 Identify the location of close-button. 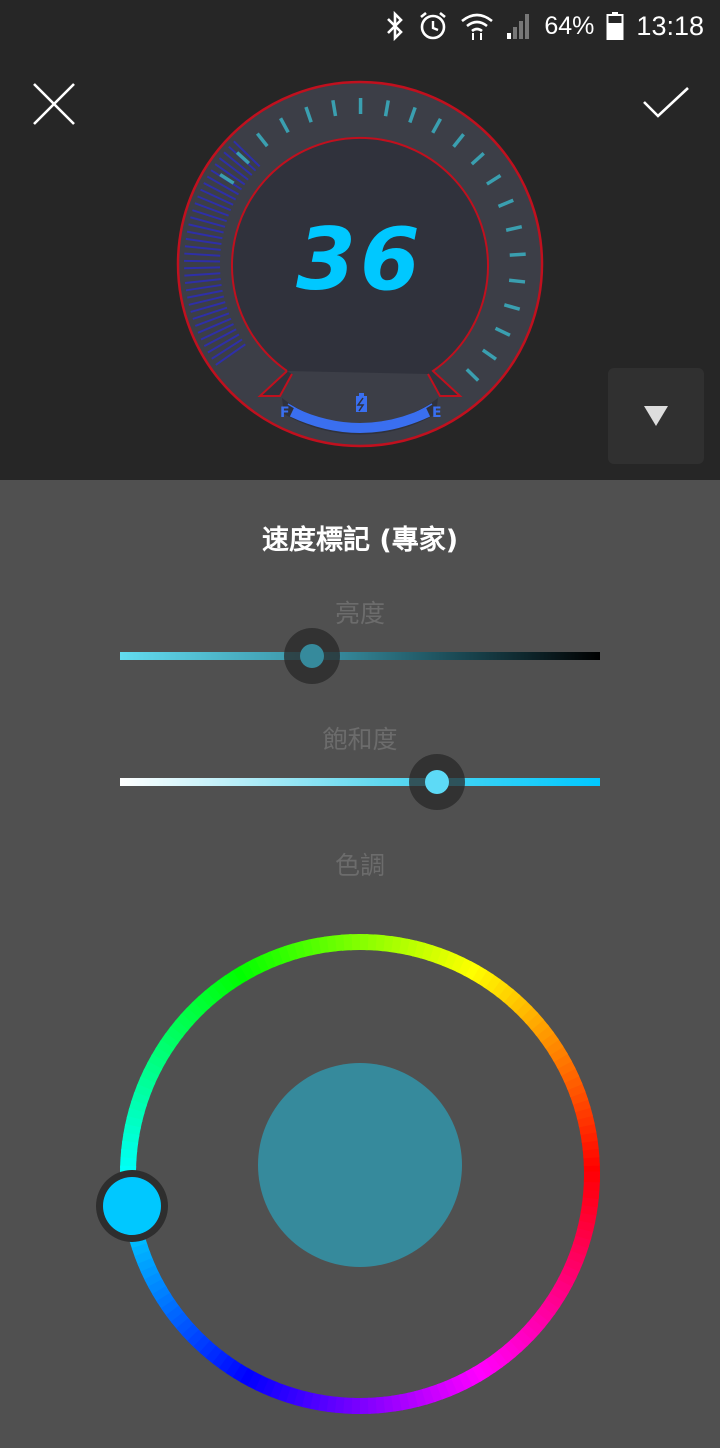
(54, 104).